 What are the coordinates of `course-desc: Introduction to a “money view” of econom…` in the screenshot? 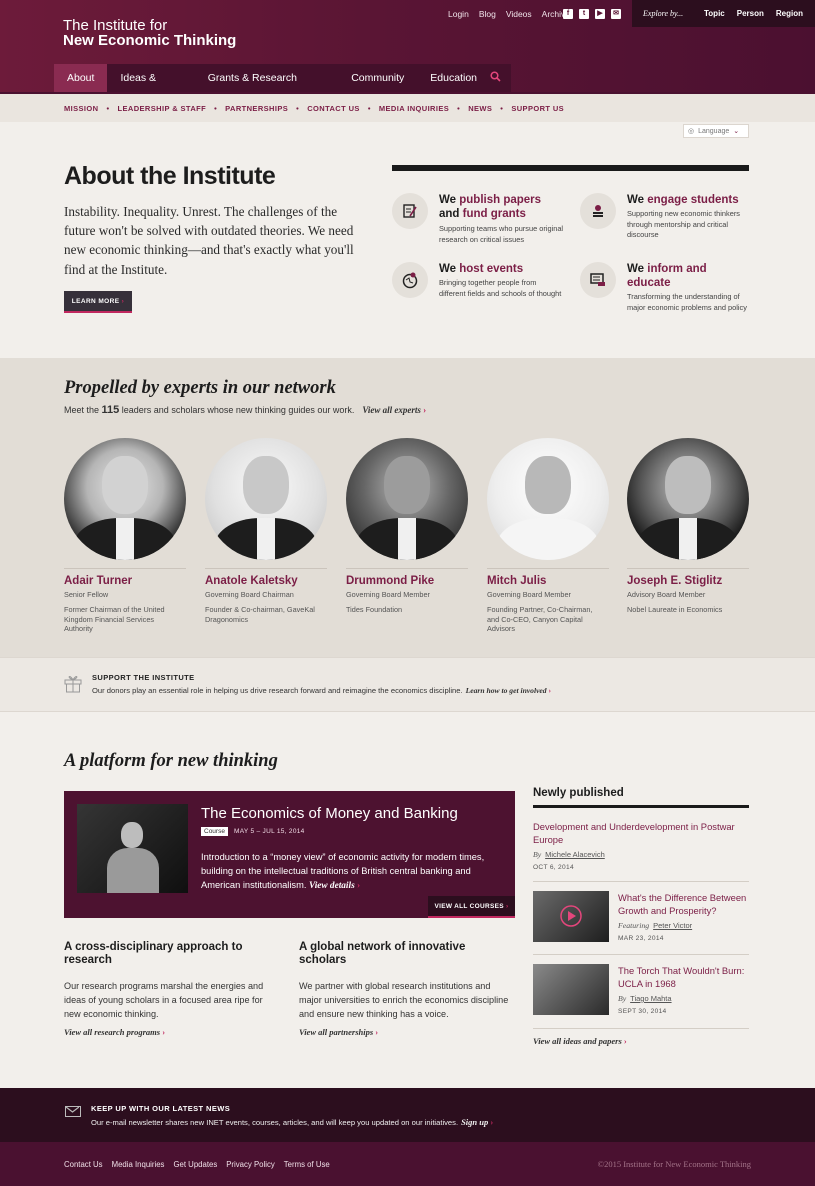 It's located at (343, 871).